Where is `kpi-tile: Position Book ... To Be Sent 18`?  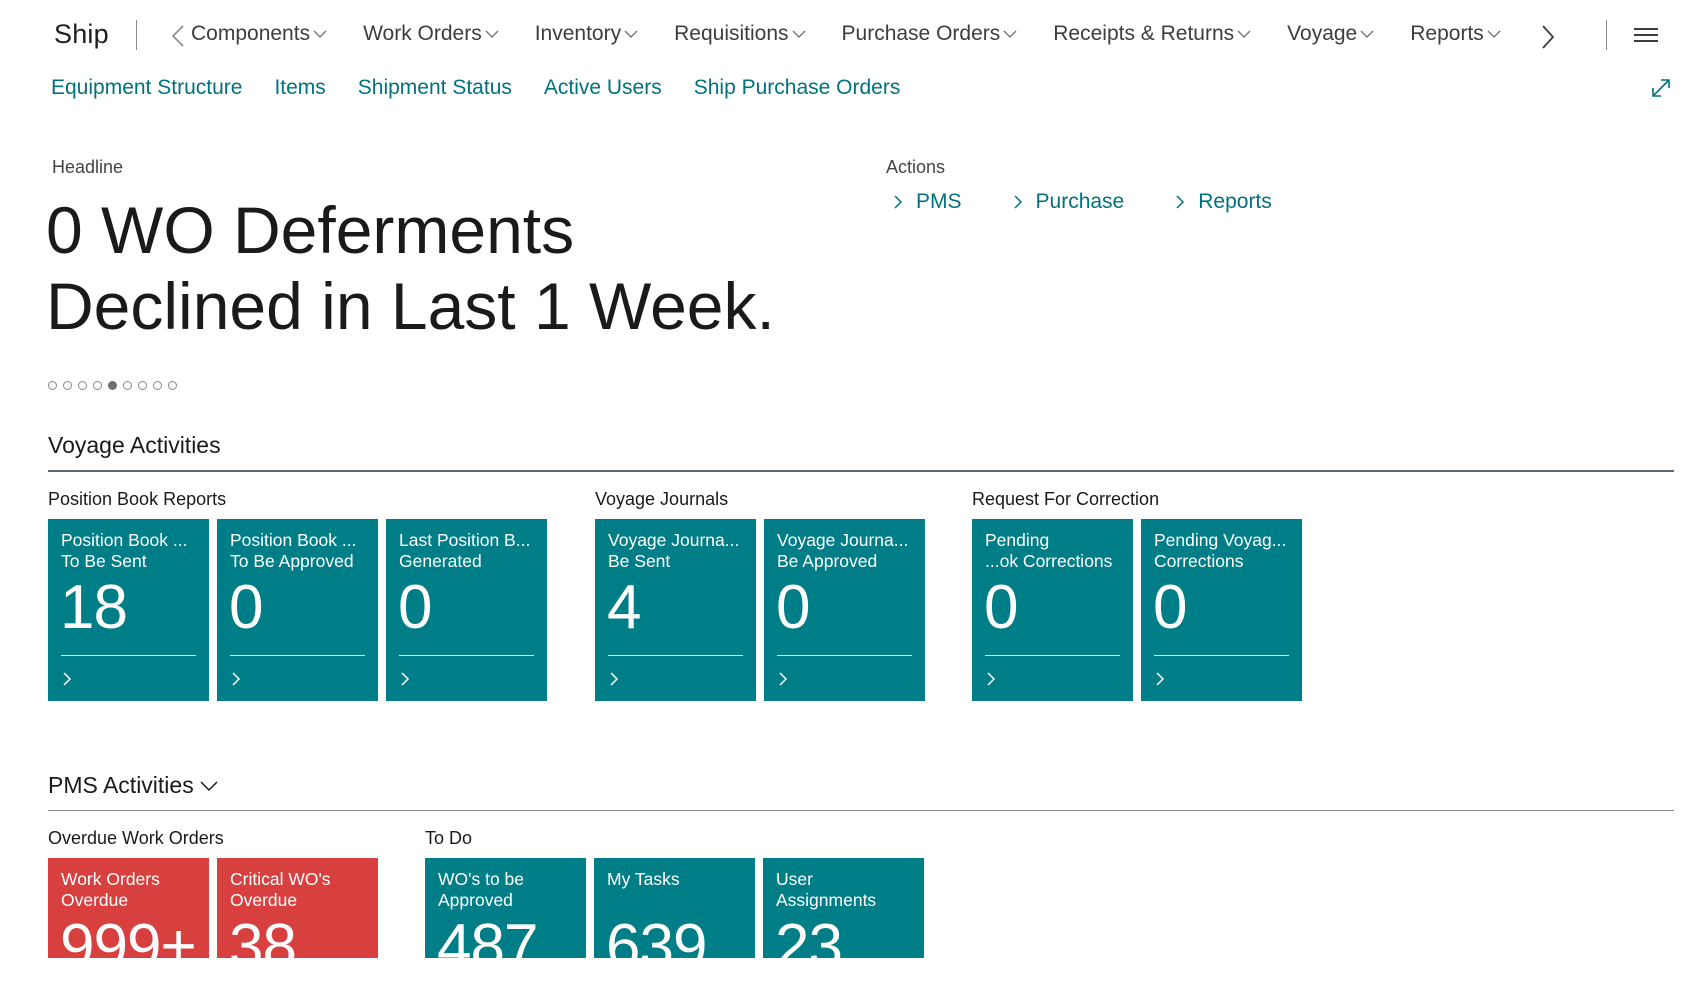 kpi-tile: Position Book ... To Be Sent 18 is located at coordinates (128, 610).